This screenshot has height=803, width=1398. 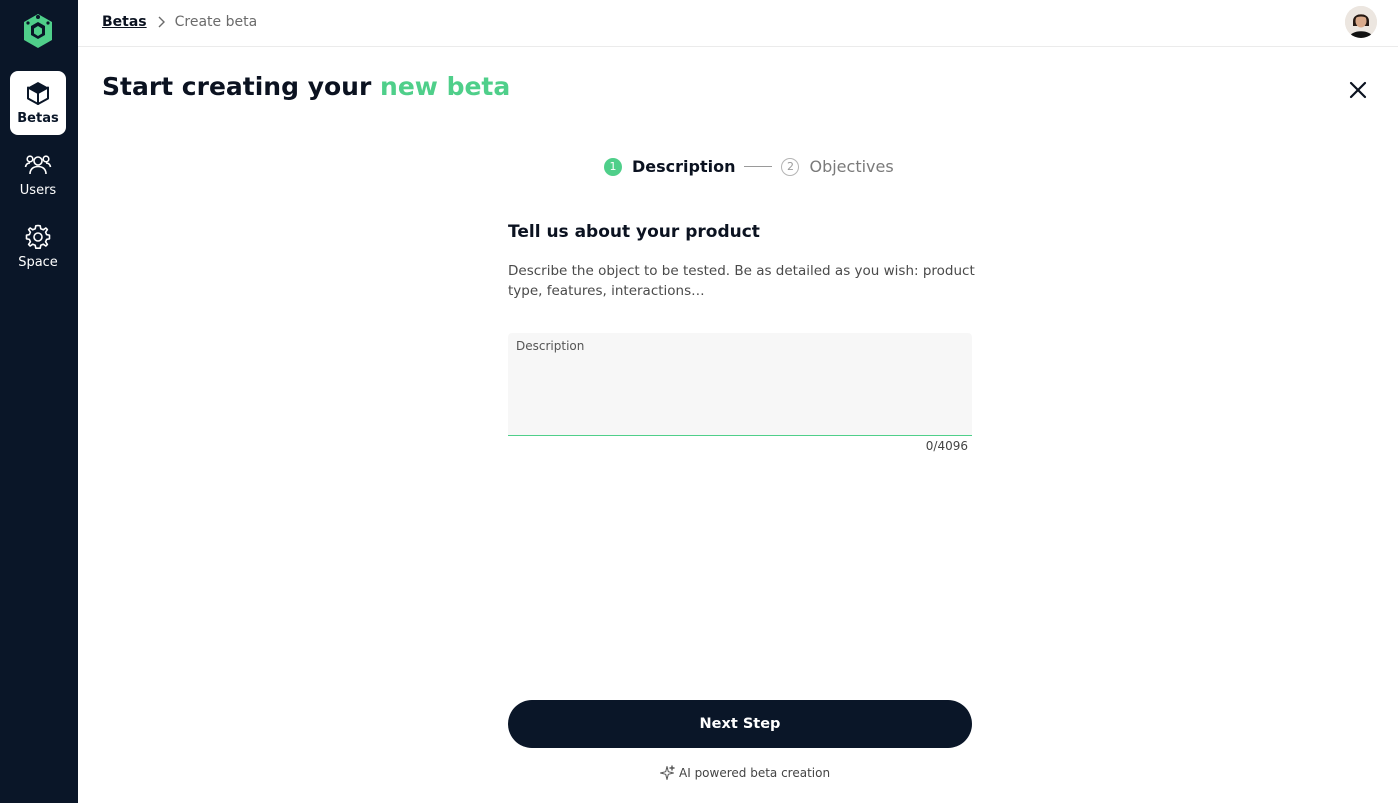 I want to click on stepper: 1 Description 2 Objectives, so click(x=749, y=166).